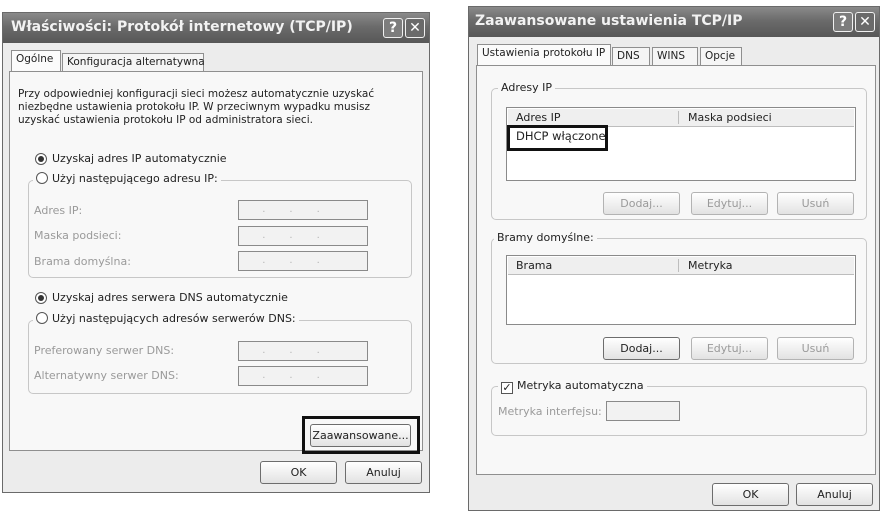 Image resolution: width=882 pixels, height=513 pixels. What do you see at coordinates (580, 385) in the screenshot?
I see `auto-metric-label: Metryka automatyczna` at bounding box center [580, 385].